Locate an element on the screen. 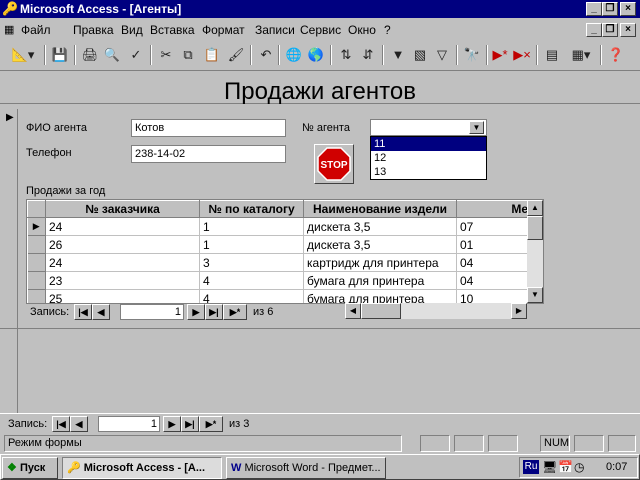 This screenshot has height=480, width=640. menu-file: Файл is located at coordinates (36, 30).